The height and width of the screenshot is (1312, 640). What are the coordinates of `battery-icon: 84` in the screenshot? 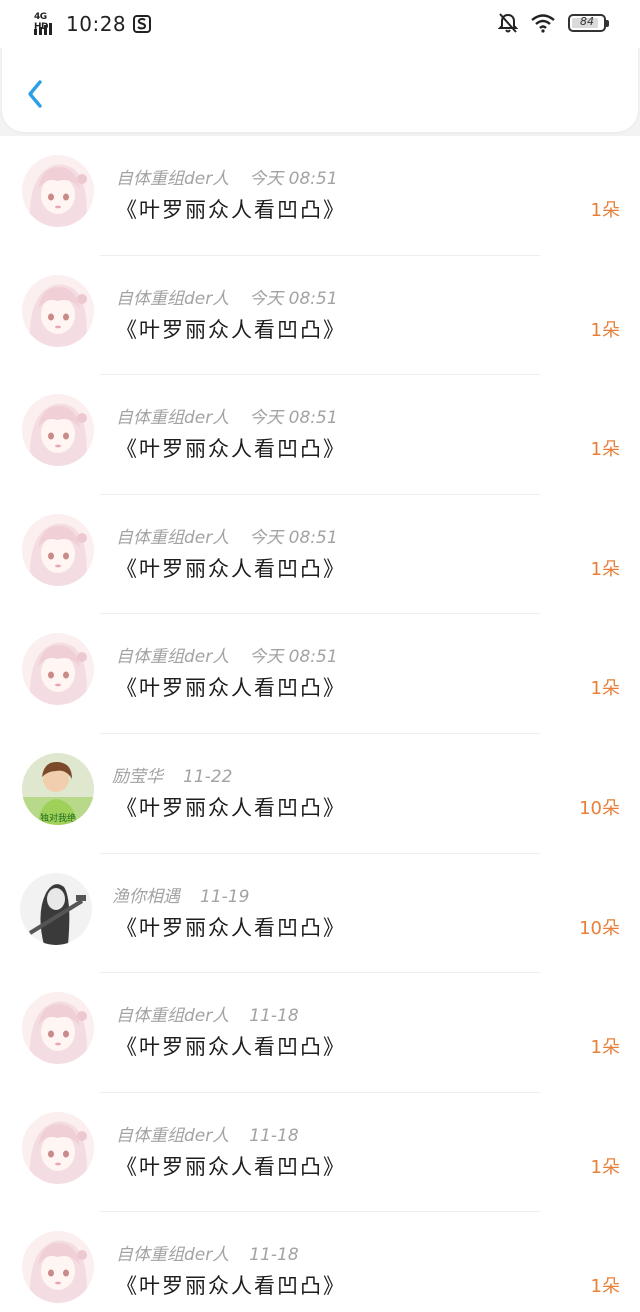 It's located at (588, 23).